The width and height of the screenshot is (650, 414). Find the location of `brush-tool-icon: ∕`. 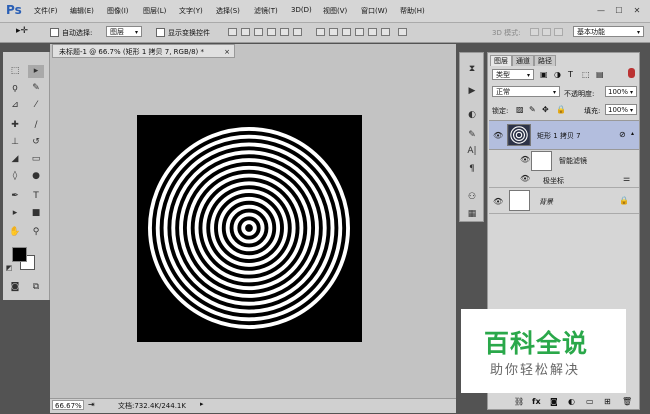

brush-tool-icon: ∕ is located at coordinates (36, 125).